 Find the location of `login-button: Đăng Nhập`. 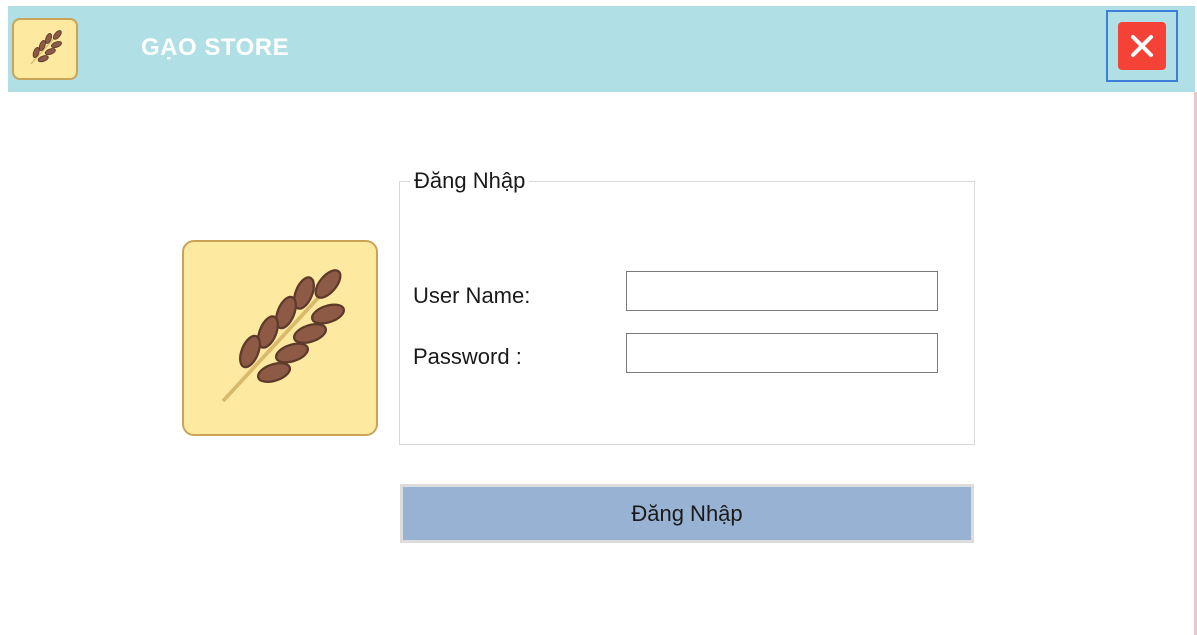

login-button: Đăng Nhập is located at coordinates (687, 513).